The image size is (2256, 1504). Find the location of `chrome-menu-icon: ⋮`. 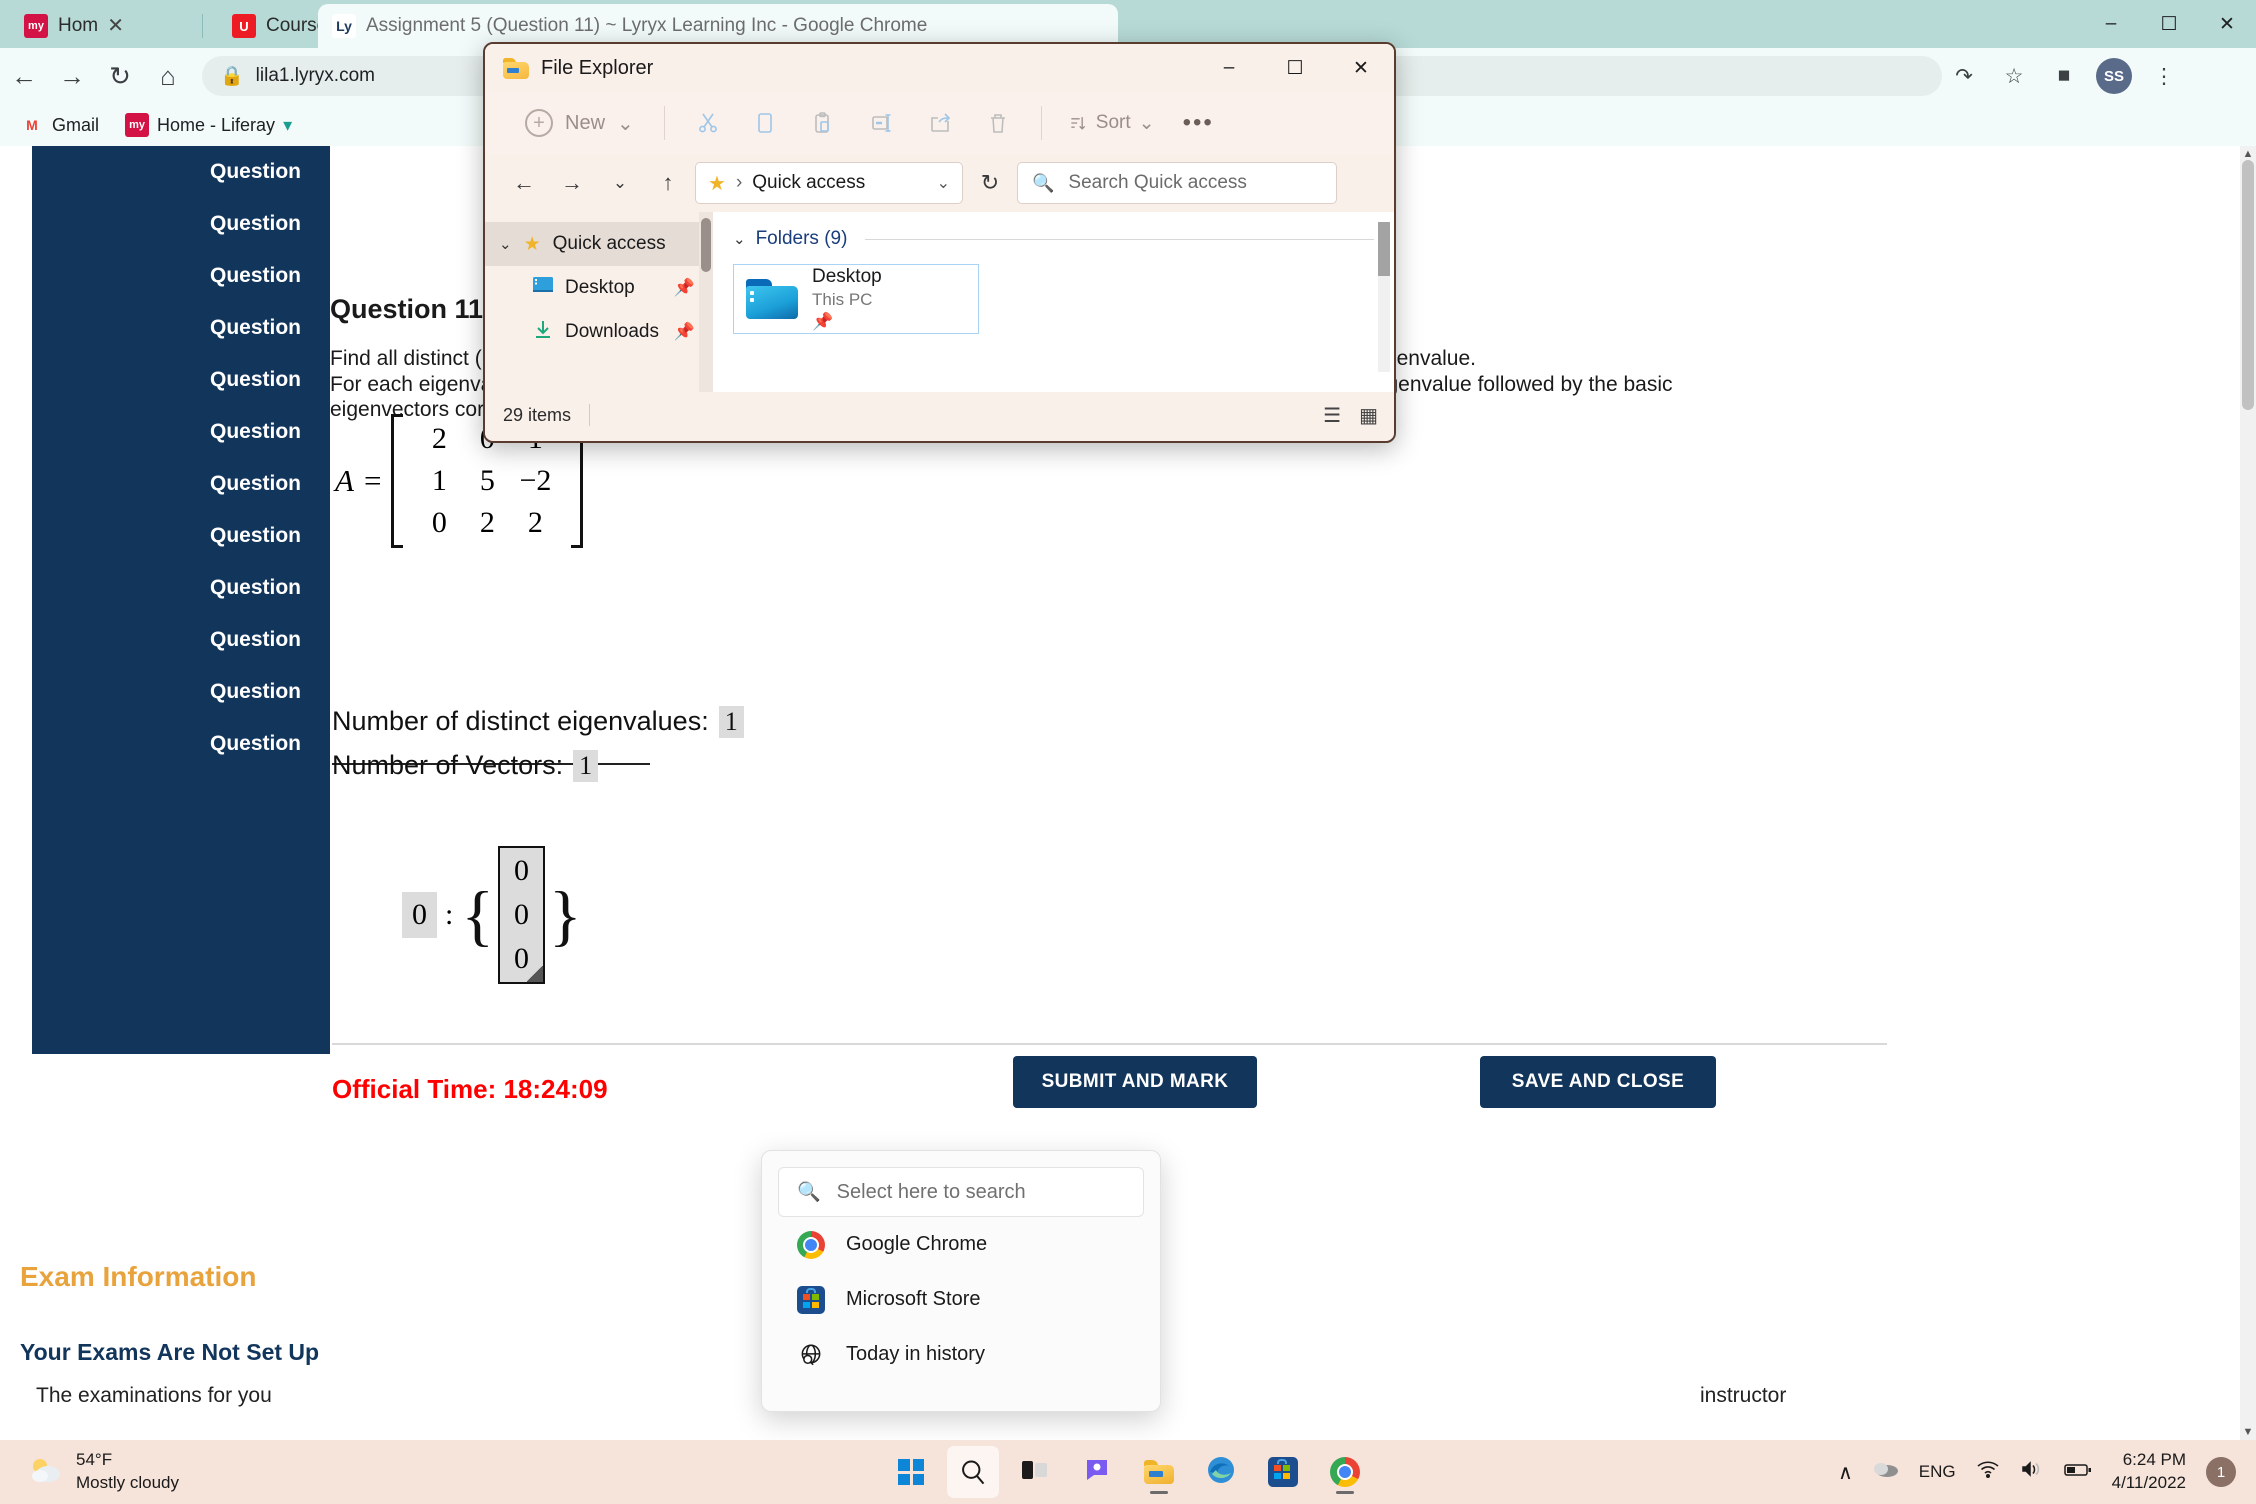

chrome-menu-icon: ⋮ is located at coordinates (2164, 76).